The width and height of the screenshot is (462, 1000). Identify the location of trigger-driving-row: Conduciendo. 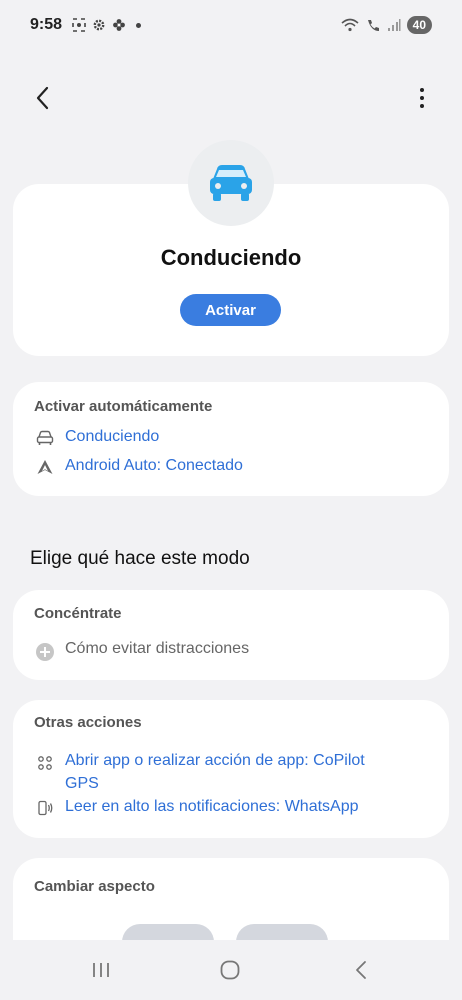
(96, 437).